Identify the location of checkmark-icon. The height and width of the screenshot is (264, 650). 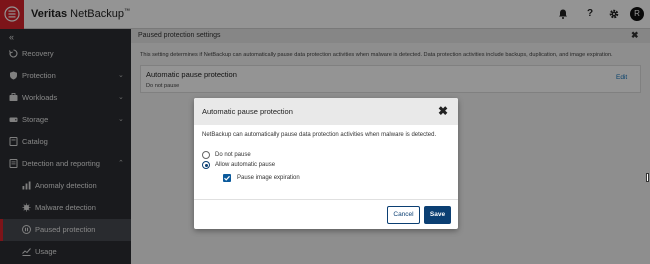
(227, 178).